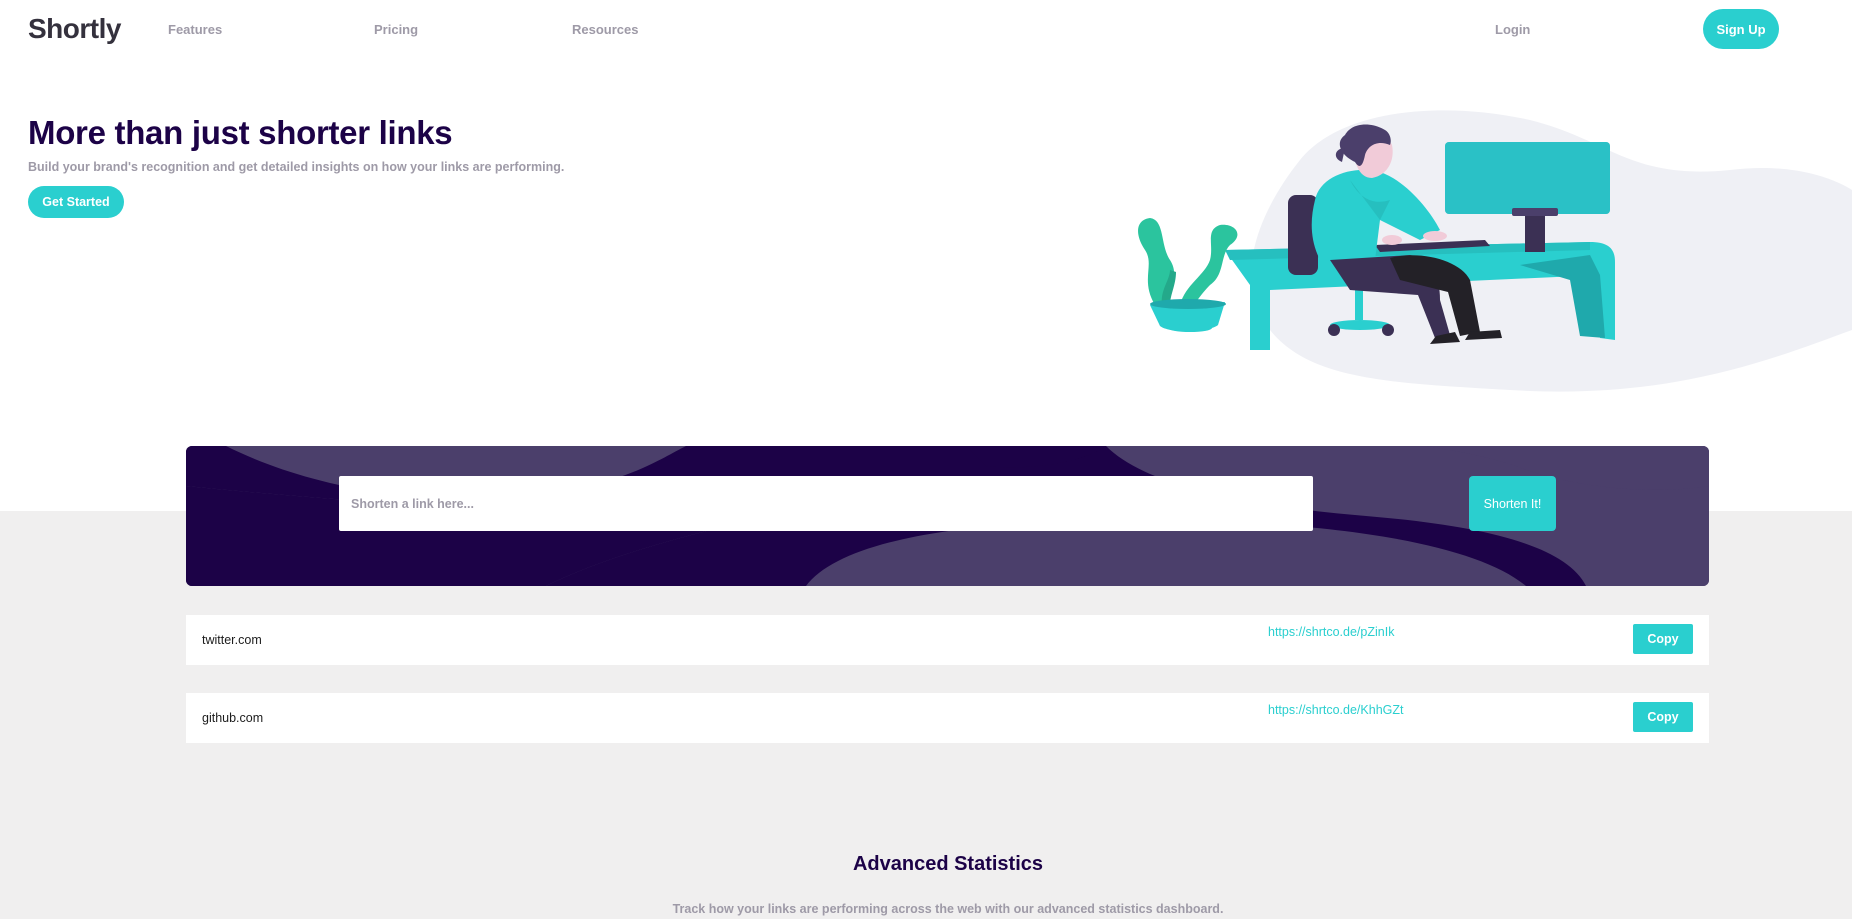  What do you see at coordinates (233, 718) in the screenshot?
I see `original-url: github.com` at bounding box center [233, 718].